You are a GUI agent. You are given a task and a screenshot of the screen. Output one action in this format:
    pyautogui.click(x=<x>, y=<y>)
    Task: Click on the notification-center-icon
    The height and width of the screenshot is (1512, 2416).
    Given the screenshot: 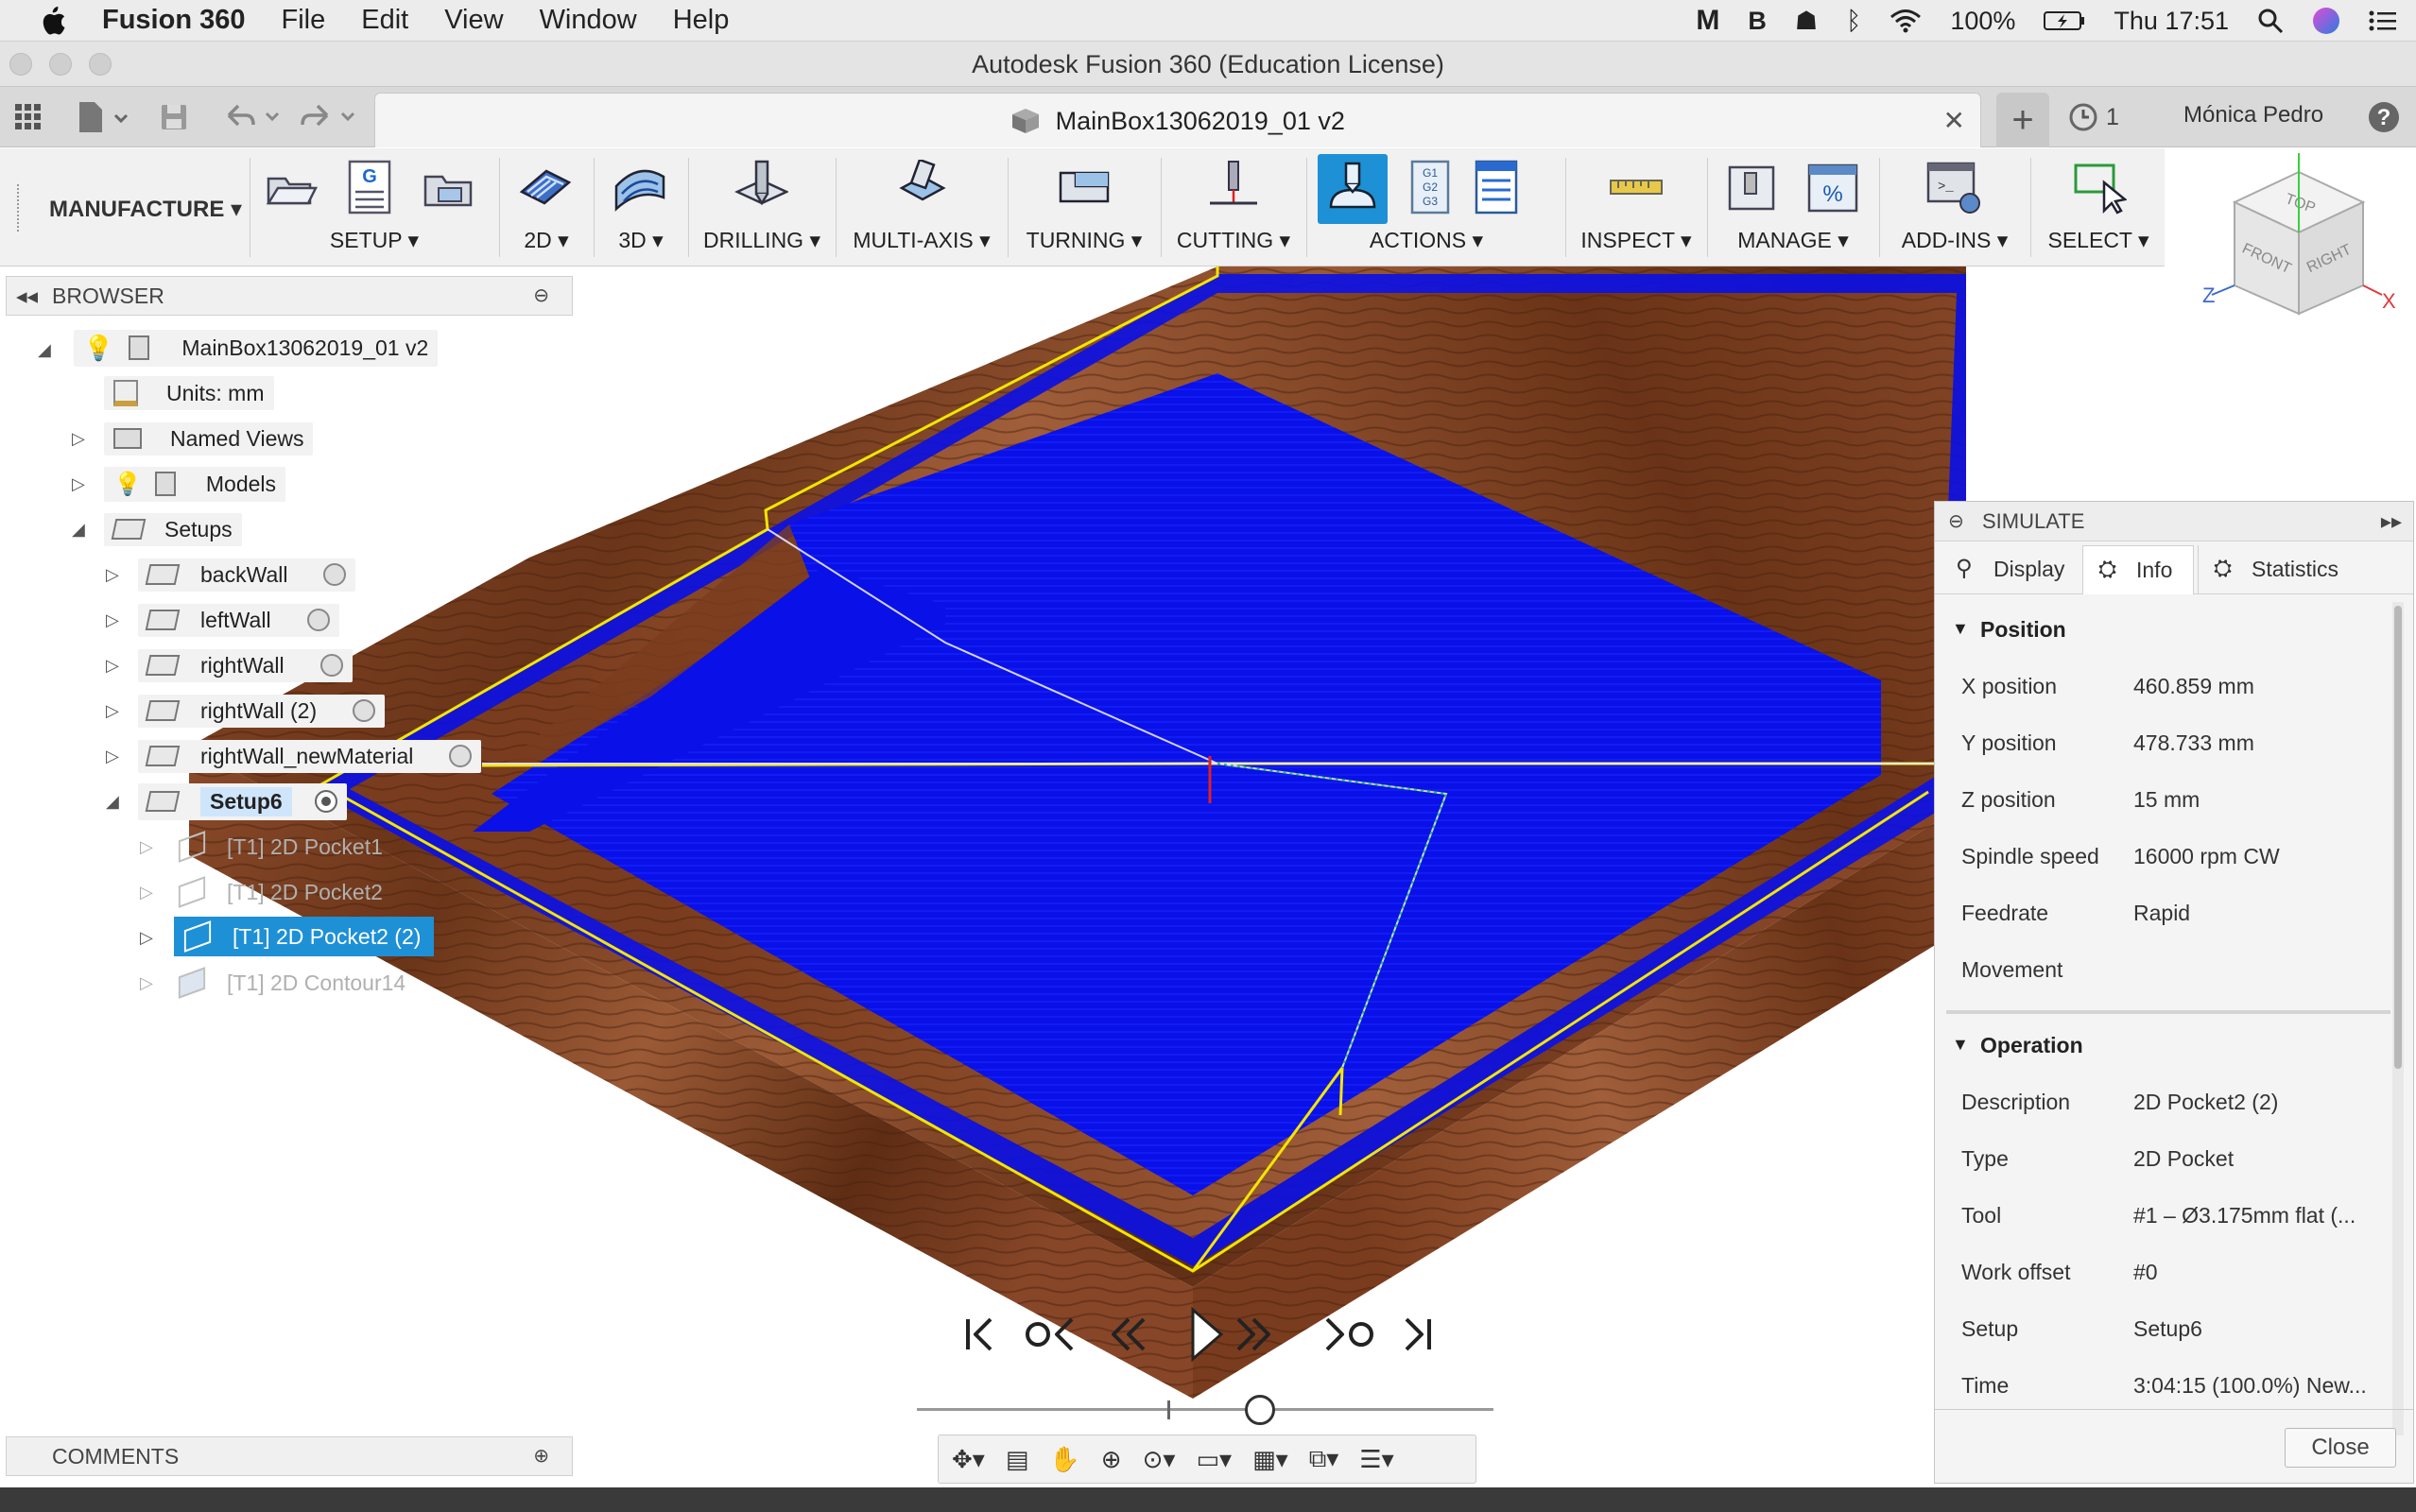 What is the action you would take?
    pyautogui.click(x=2383, y=20)
    